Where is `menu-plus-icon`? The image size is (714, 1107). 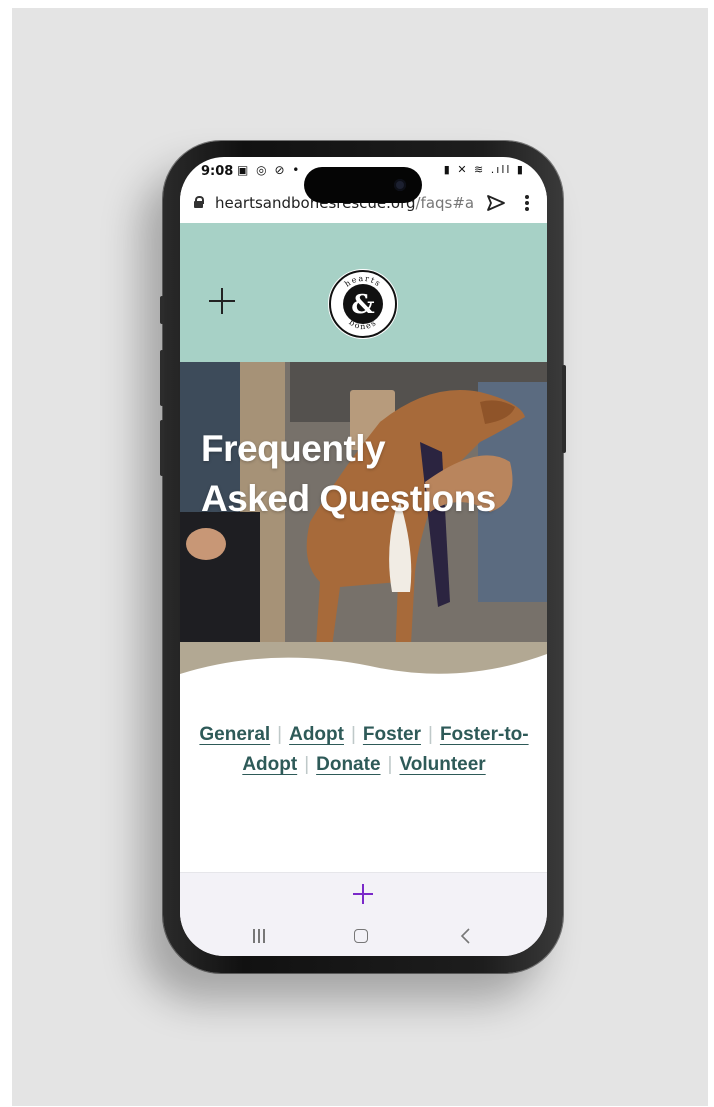
menu-plus-icon is located at coordinates (222, 301).